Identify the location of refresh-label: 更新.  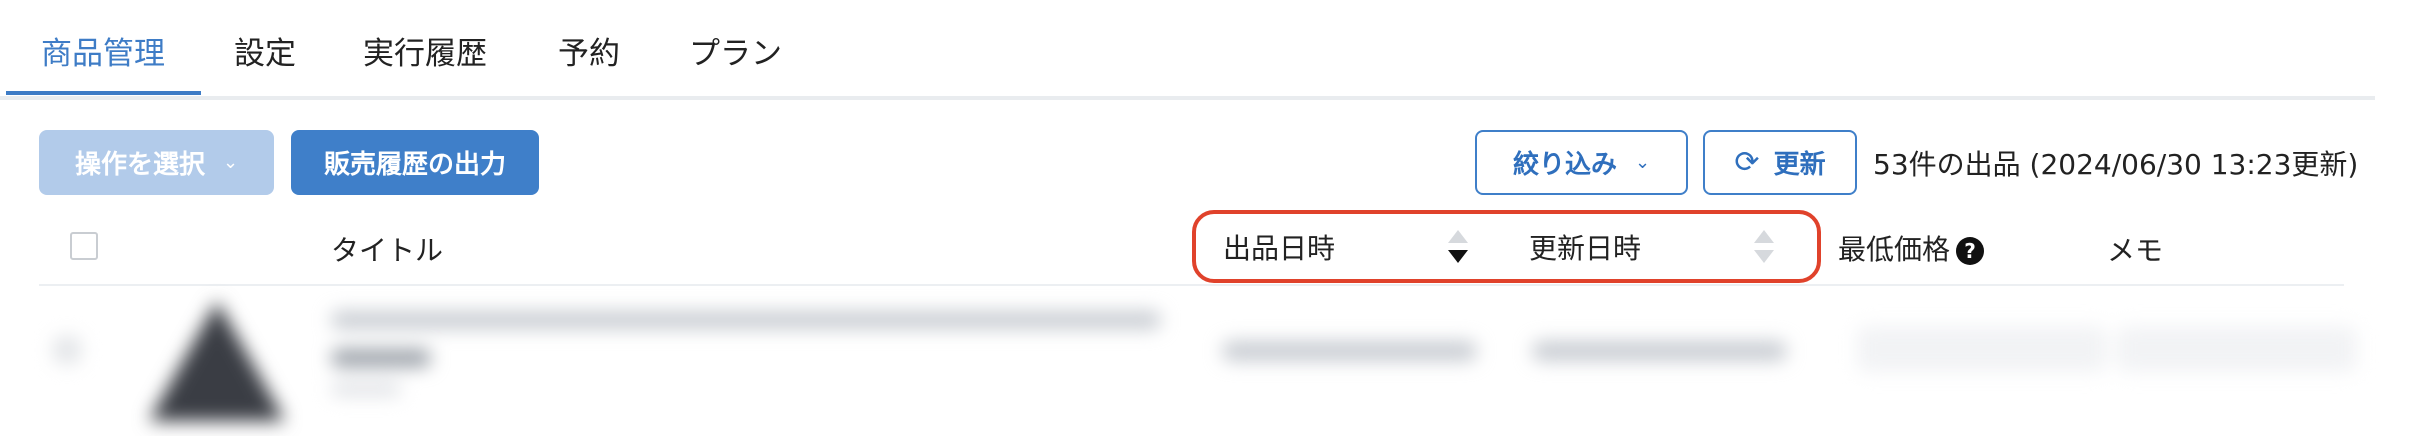
(1799, 165).